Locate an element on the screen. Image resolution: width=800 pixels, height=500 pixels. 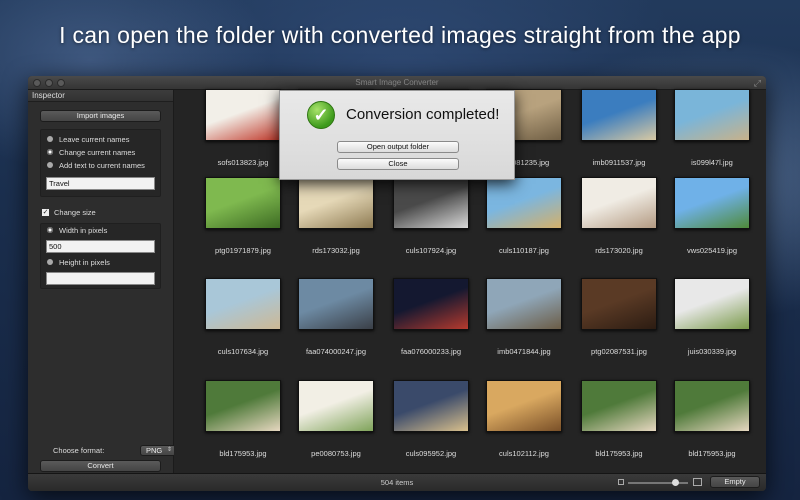
convert-button: Convert is located at coordinates (100, 466).